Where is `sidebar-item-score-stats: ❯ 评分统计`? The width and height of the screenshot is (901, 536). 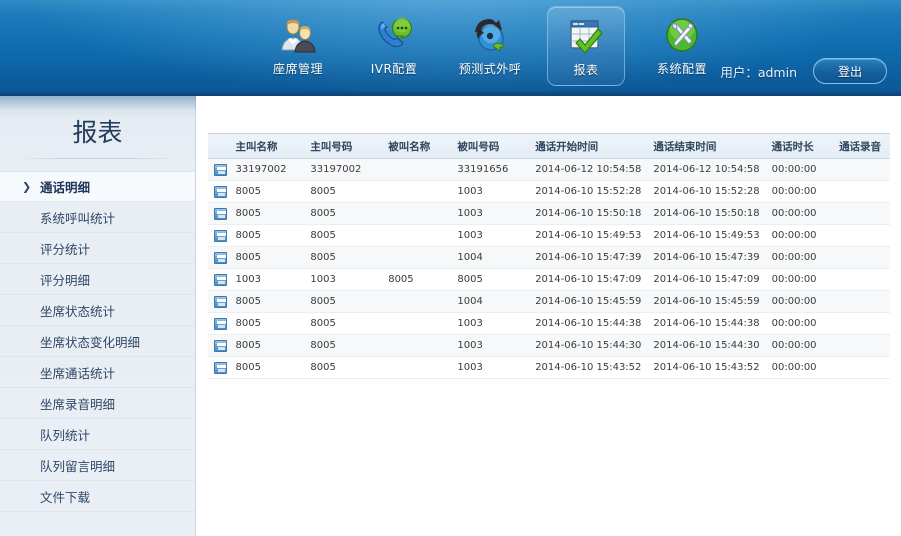
sidebar-item-score-stats: ❯ 评分统计 is located at coordinates (97, 248).